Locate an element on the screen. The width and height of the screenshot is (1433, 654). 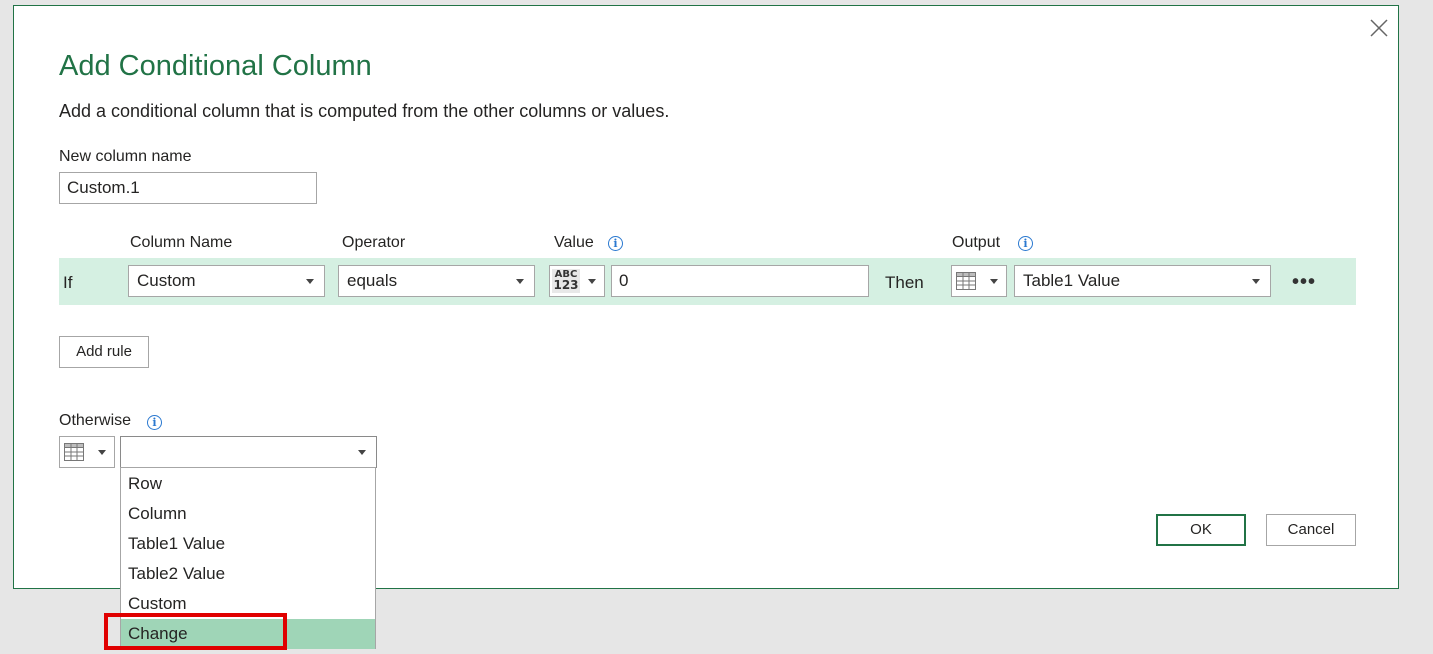
output-header: Output is located at coordinates (976, 242).